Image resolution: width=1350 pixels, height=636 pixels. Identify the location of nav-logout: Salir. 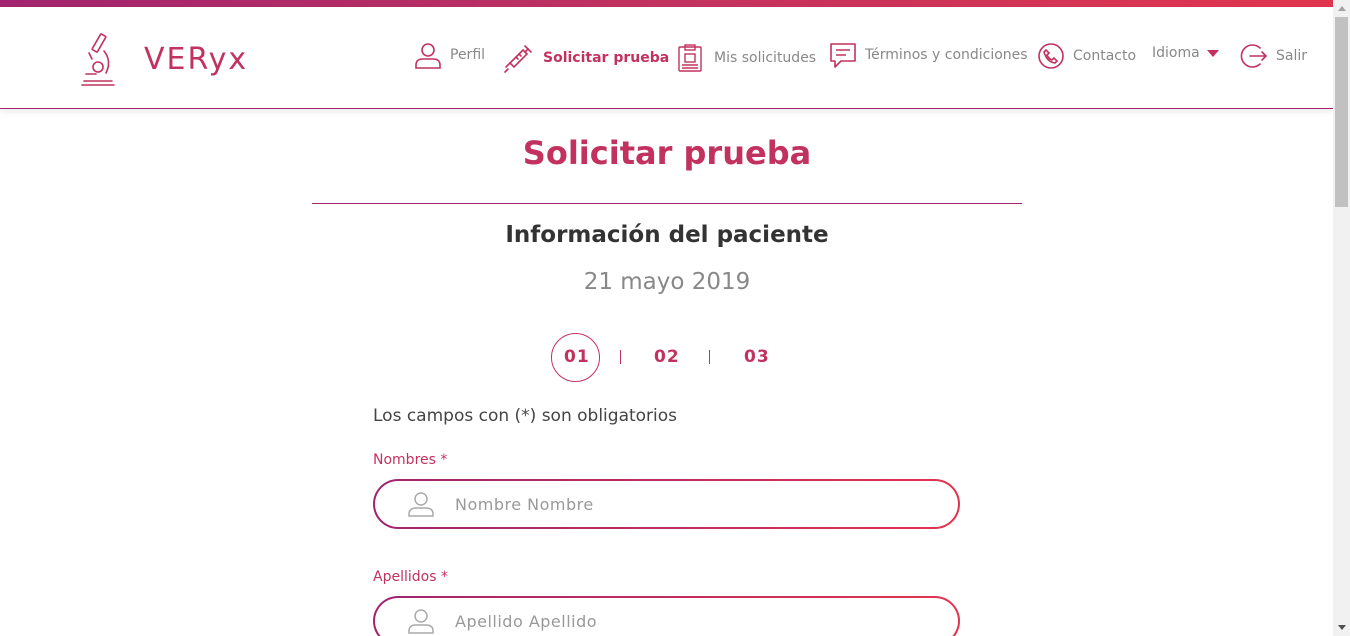
(1273, 56).